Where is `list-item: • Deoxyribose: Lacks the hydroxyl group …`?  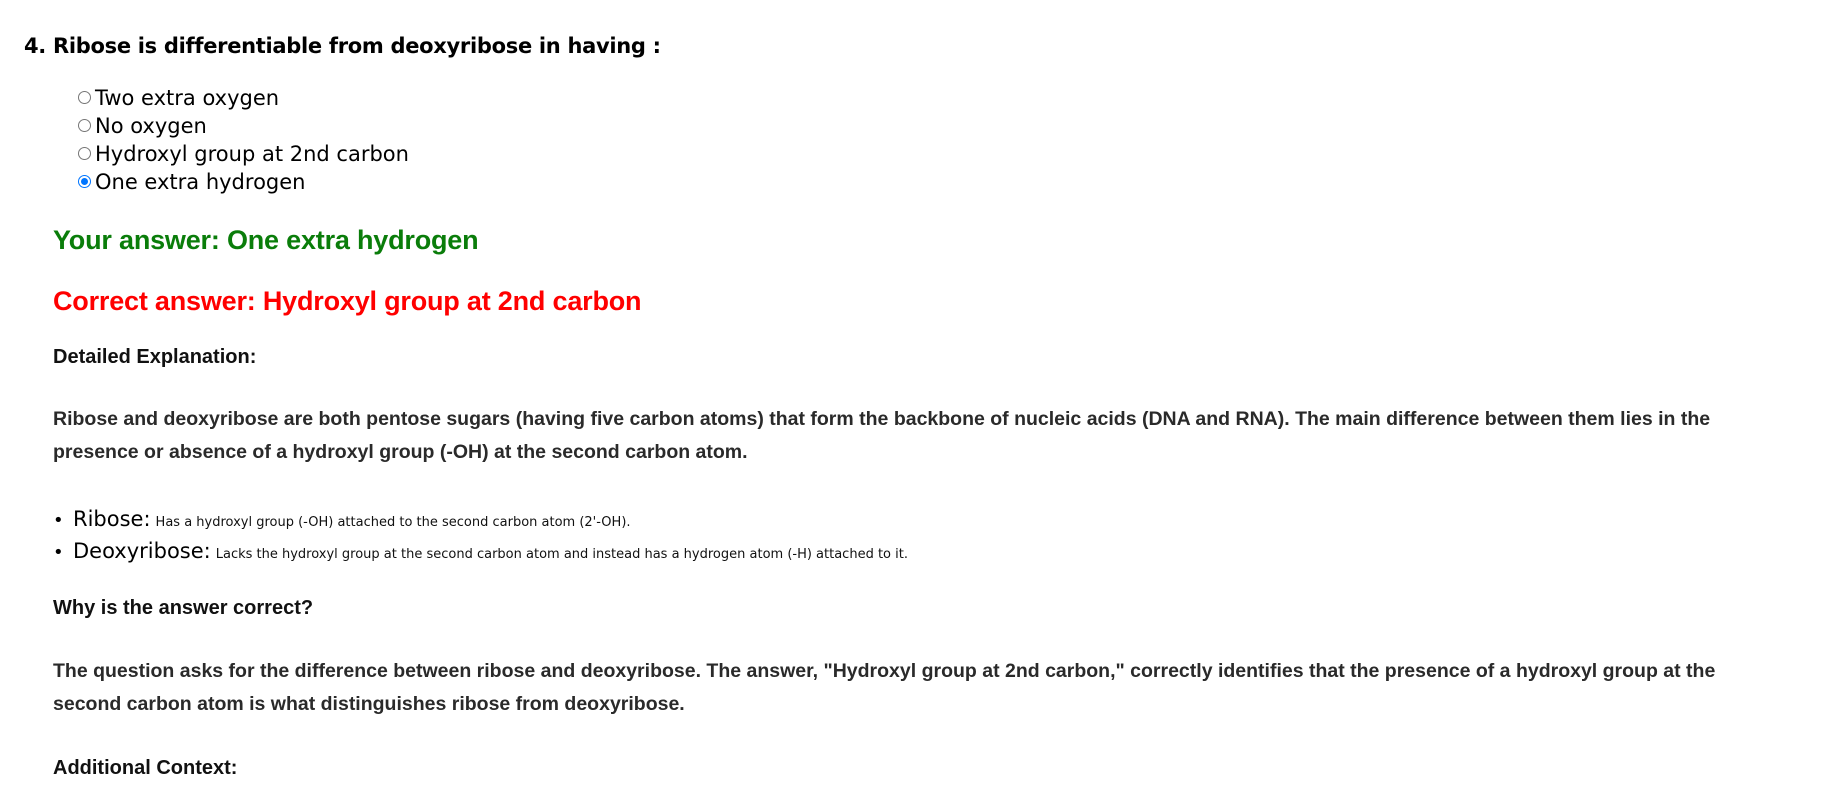 list-item: • Deoxyribose: Lacks the hydroxyl group … is located at coordinates (480, 555).